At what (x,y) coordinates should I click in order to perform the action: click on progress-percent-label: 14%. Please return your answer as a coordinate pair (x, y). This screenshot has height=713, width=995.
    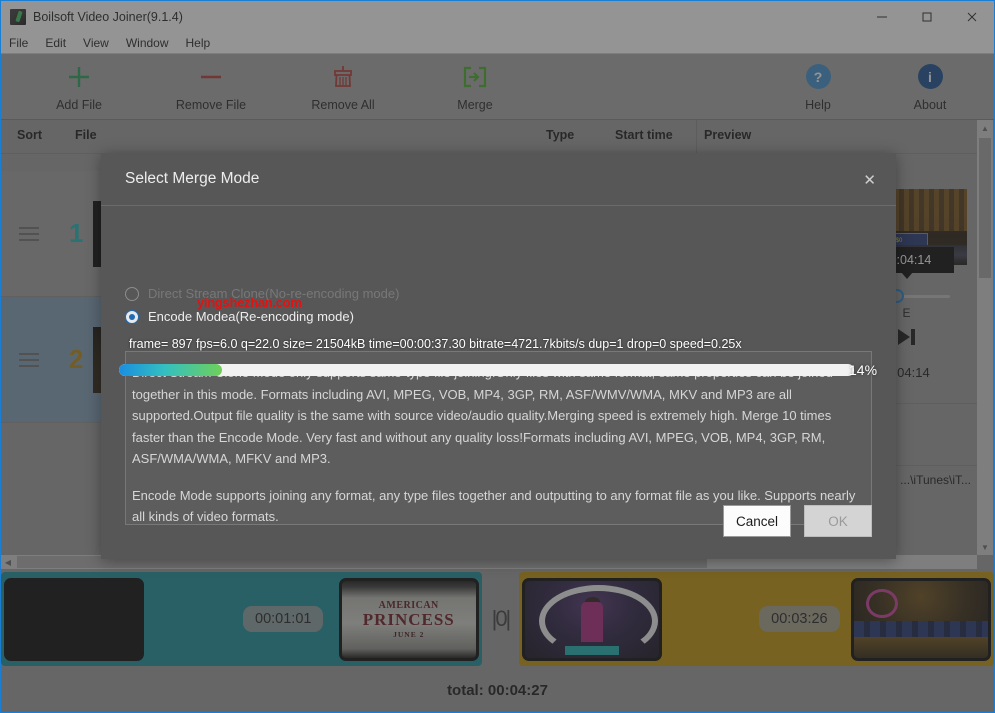
    Looking at the image, I should click on (863, 370).